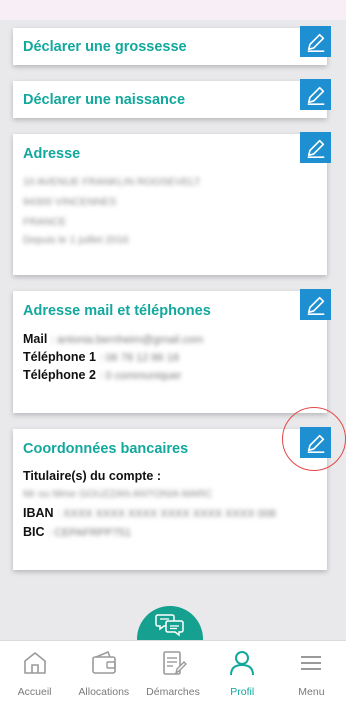 The width and height of the screenshot is (346, 707). I want to click on mail-label: Mail, so click(35, 339).